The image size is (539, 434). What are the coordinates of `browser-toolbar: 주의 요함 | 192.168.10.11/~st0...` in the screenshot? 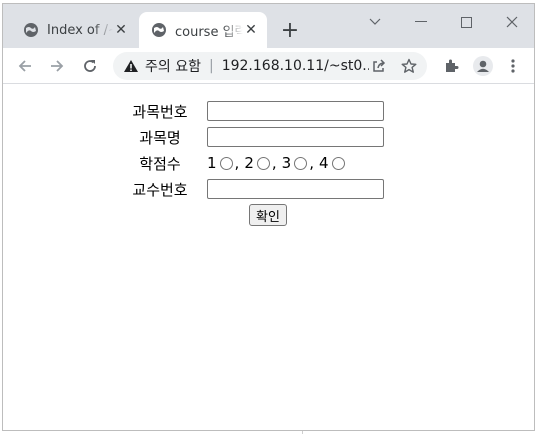 It's located at (268, 66).